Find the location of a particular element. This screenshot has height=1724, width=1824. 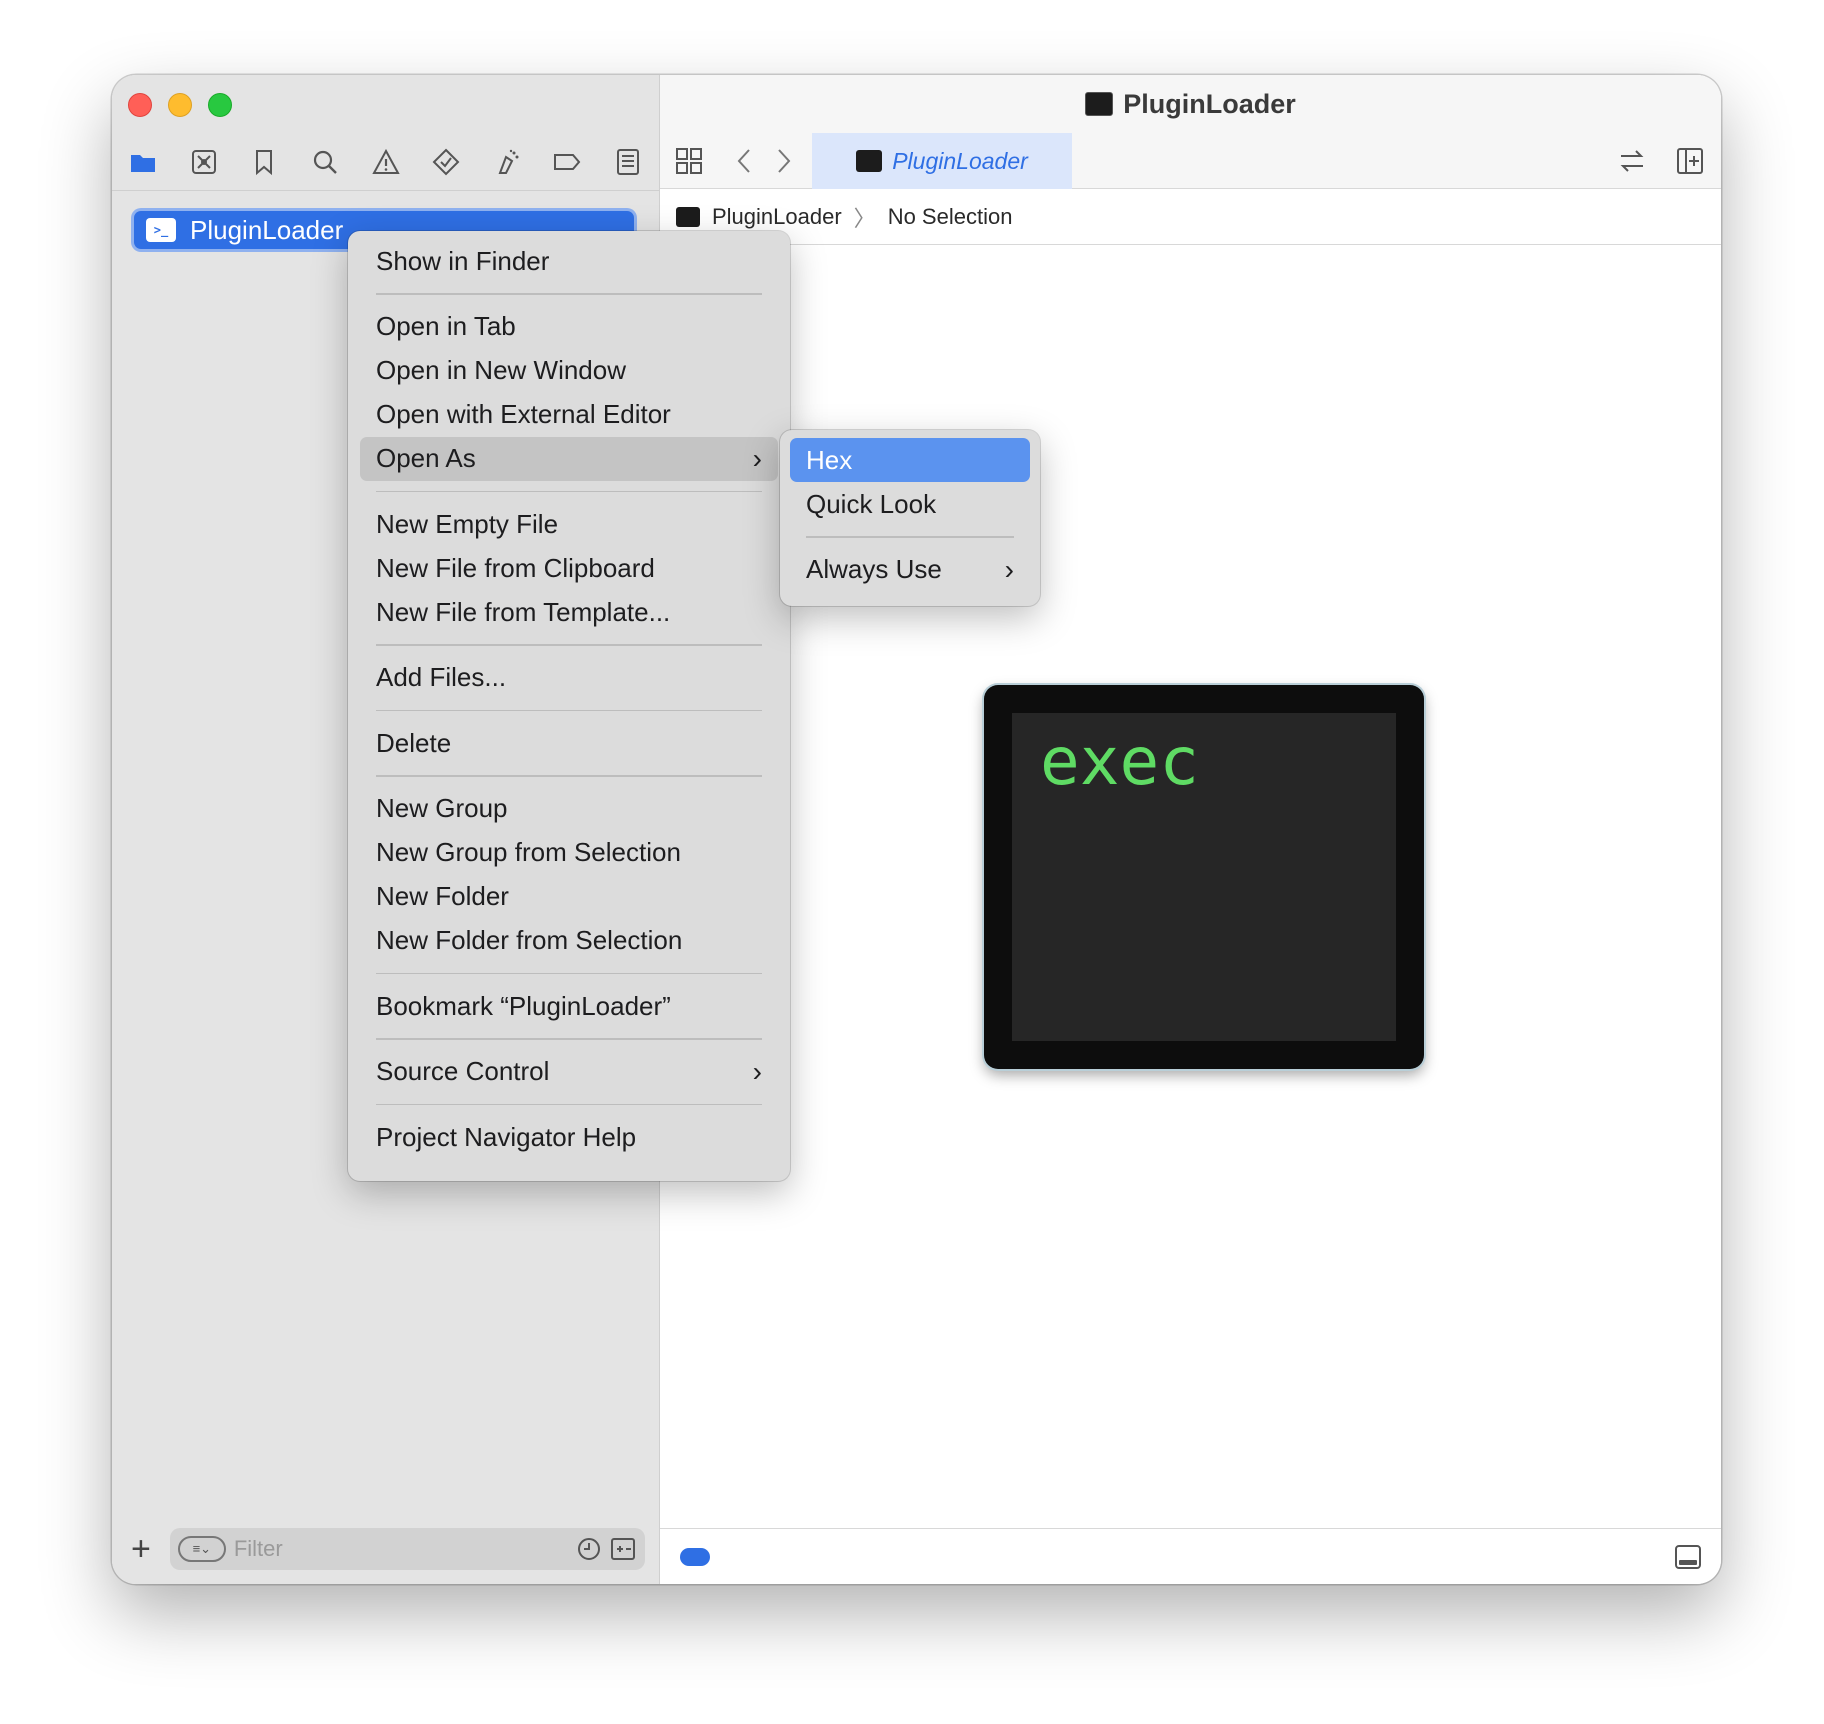

test-icon is located at coordinates (446, 162).